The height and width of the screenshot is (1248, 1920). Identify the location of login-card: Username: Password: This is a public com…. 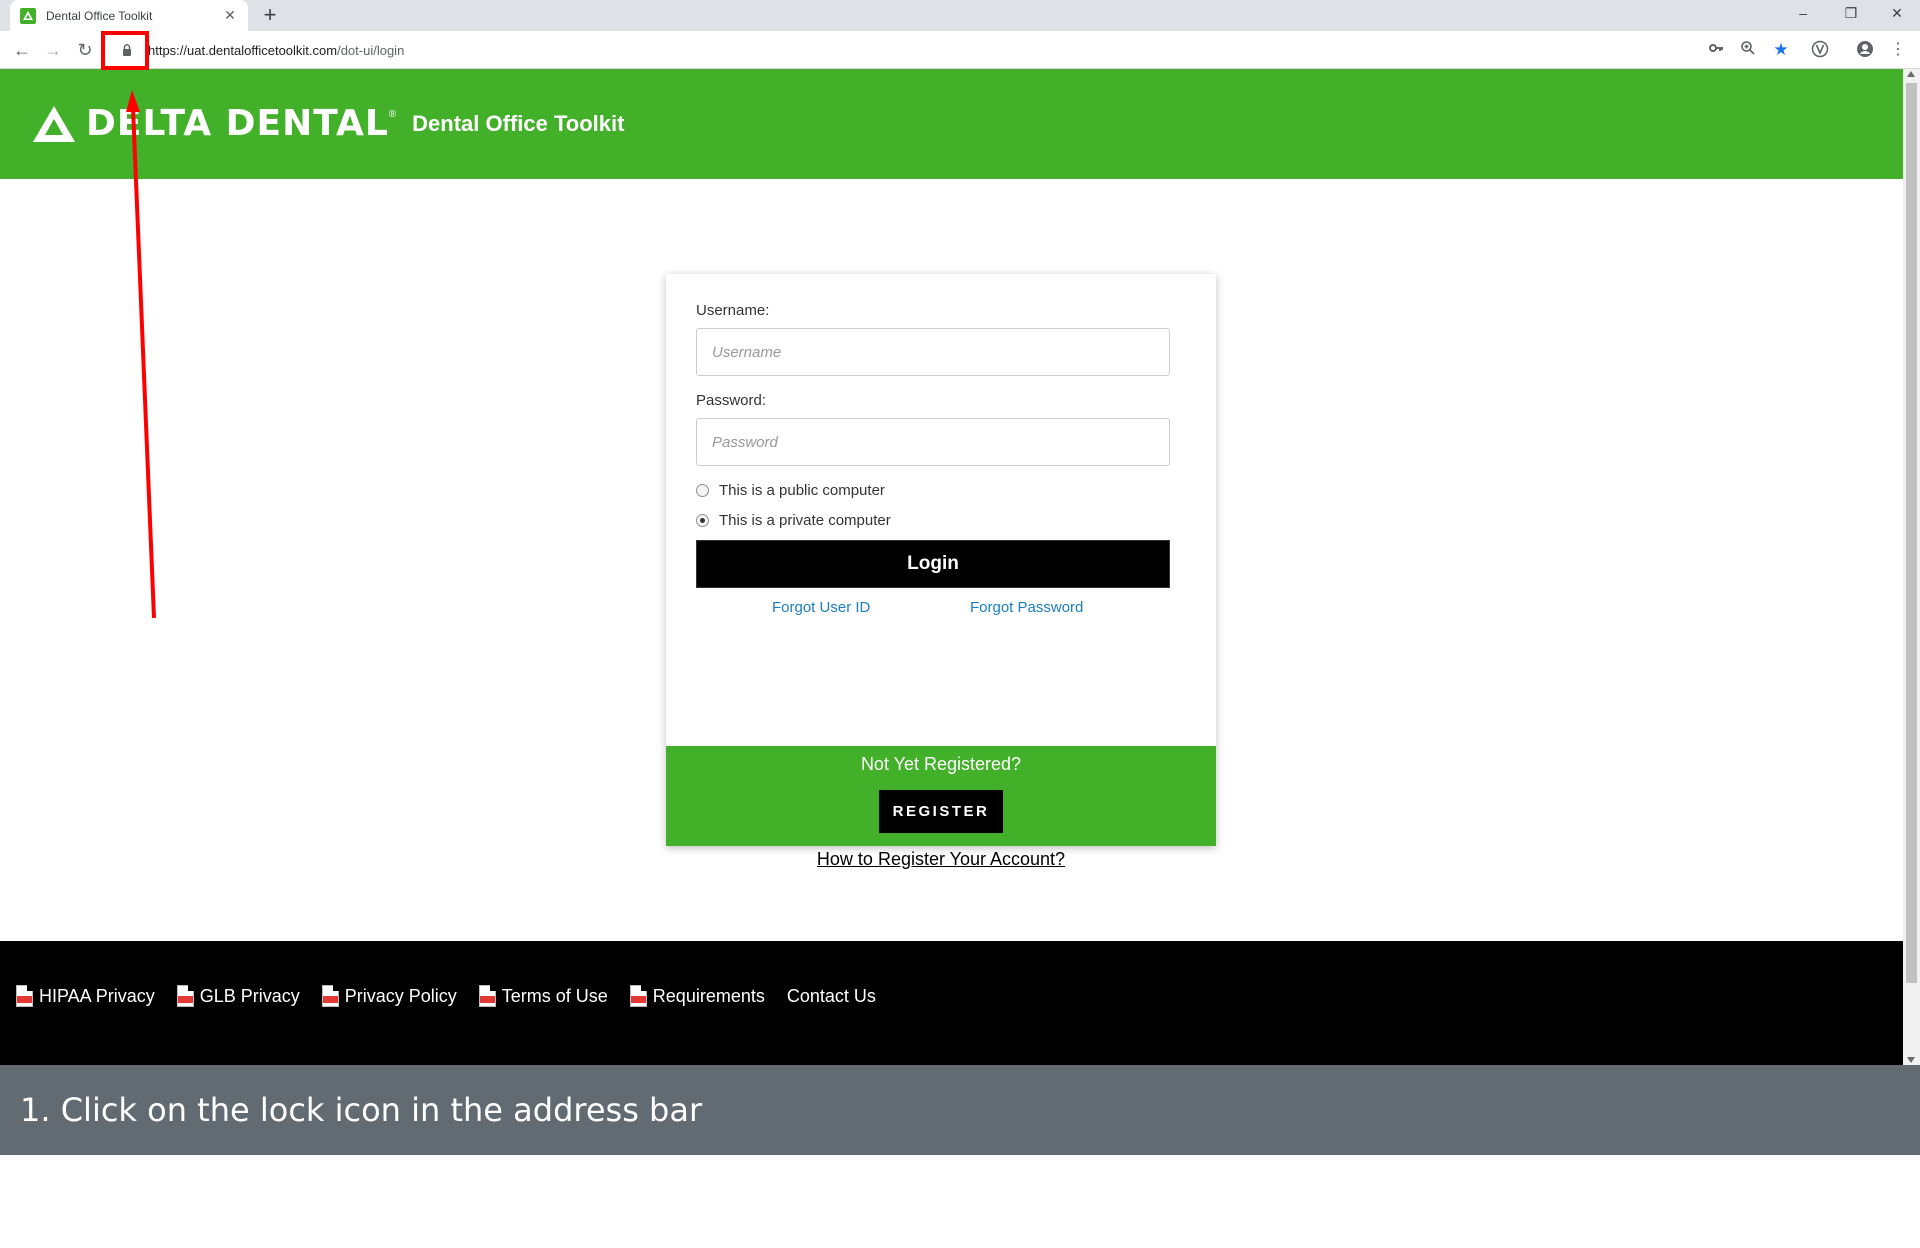
(941, 560).